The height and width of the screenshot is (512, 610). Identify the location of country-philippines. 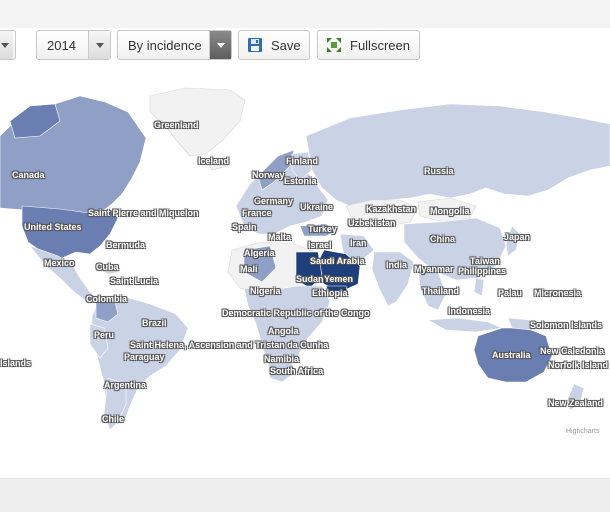
(479, 287).